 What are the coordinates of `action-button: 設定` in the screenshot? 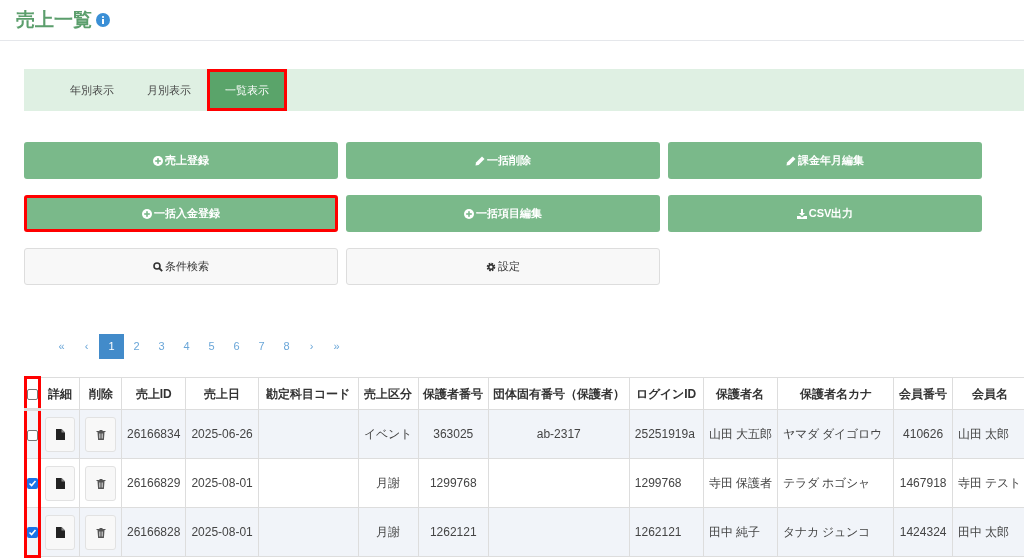 It's located at (503, 266).